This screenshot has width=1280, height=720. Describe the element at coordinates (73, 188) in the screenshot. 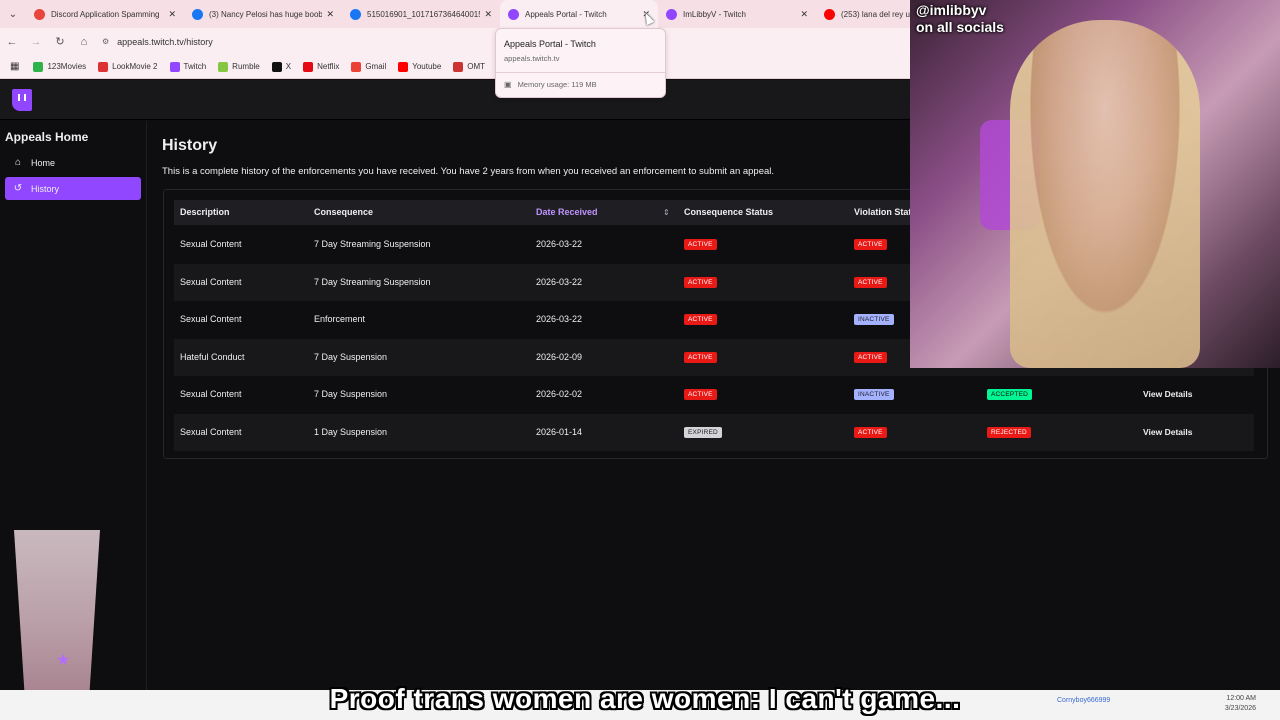

I see `sidebar-item-history: ↺ History` at that location.